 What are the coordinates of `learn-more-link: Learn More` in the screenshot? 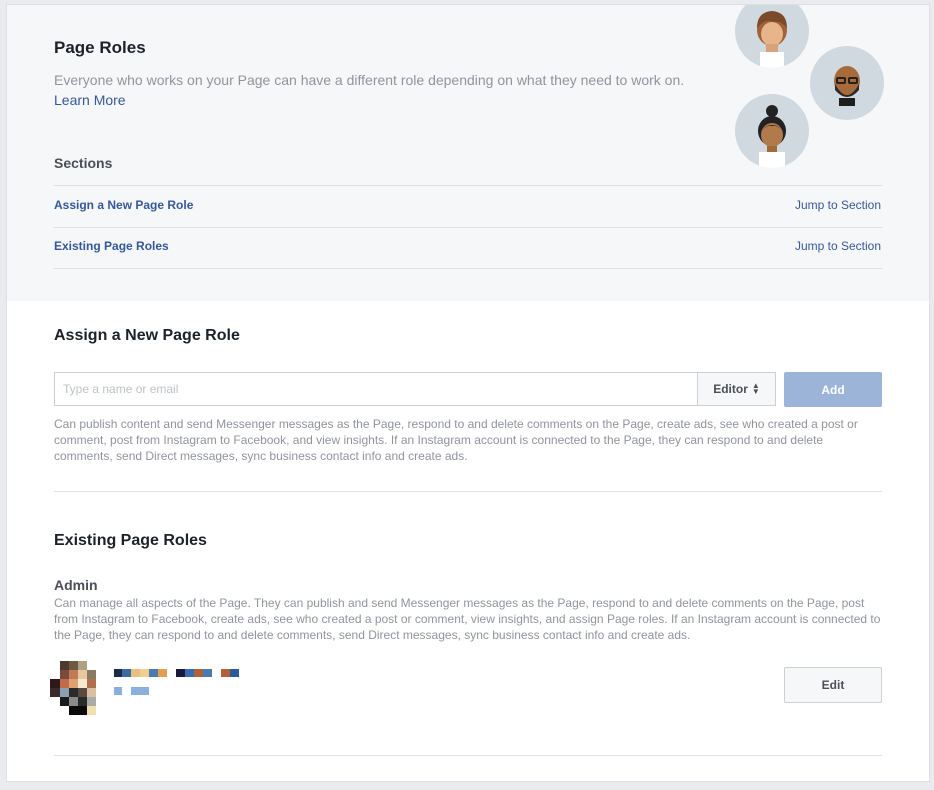 It's located at (90, 100).